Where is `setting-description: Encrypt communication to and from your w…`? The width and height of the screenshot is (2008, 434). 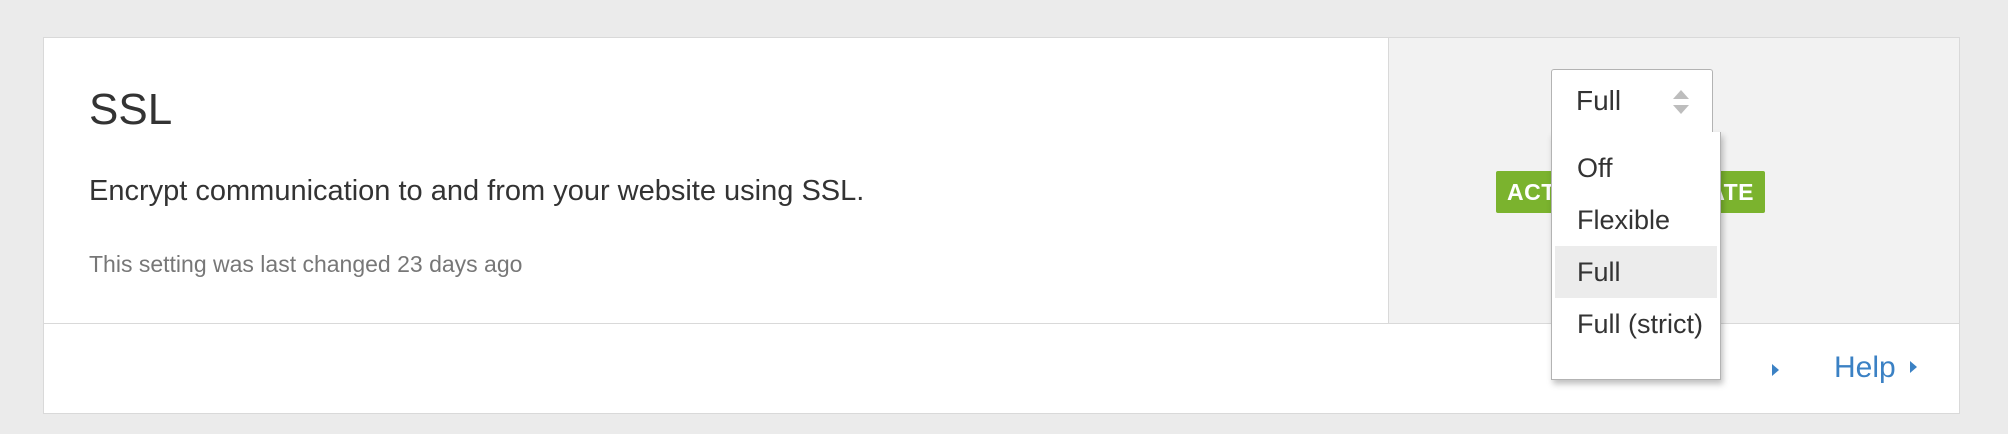
setting-description: Encrypt communication to and from your w… is located at coordinates (477, 191).